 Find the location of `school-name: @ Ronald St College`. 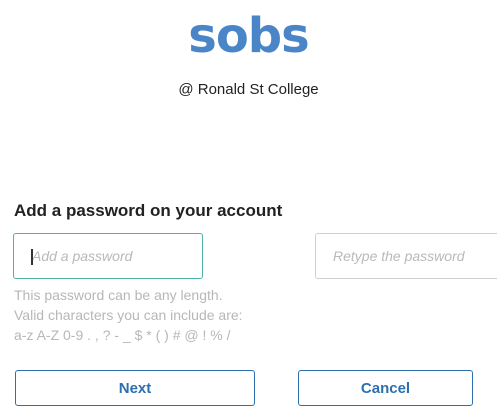

school-name: @ Ronald St College is located at coordinates (248, 89).